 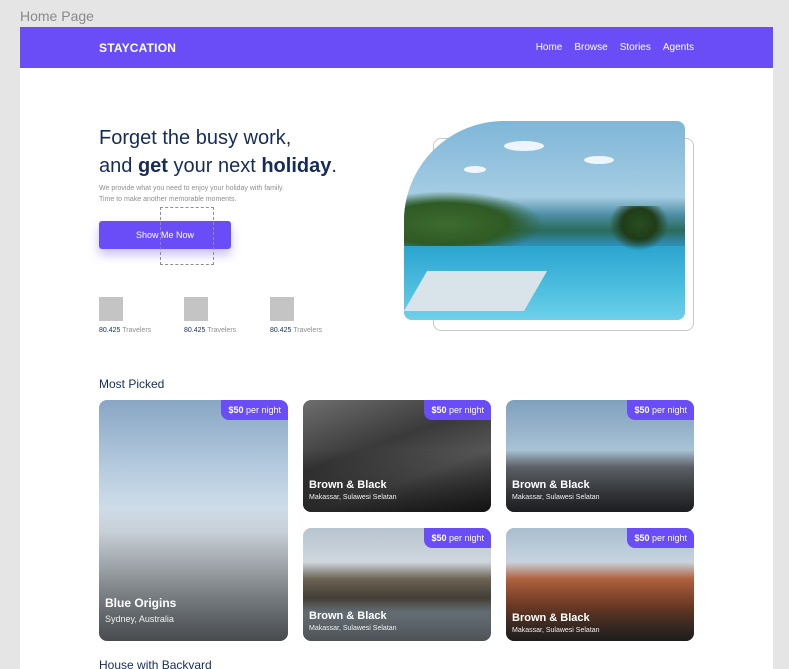 What do you see at coordinates (639, 228) in the screenshot?
I see `palm-tree-shape` at bounding box center [639, 228].